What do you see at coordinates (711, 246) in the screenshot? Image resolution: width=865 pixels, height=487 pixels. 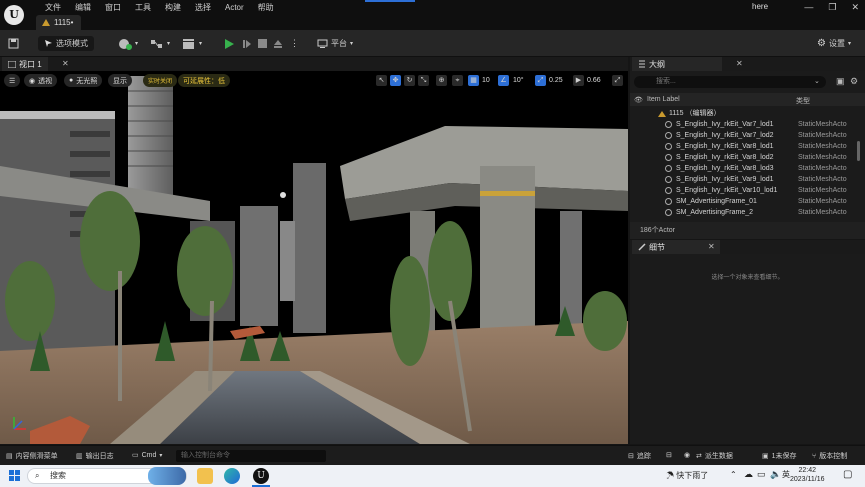 I see `details-close-icon: ✕` at bounding box center [711, 246].